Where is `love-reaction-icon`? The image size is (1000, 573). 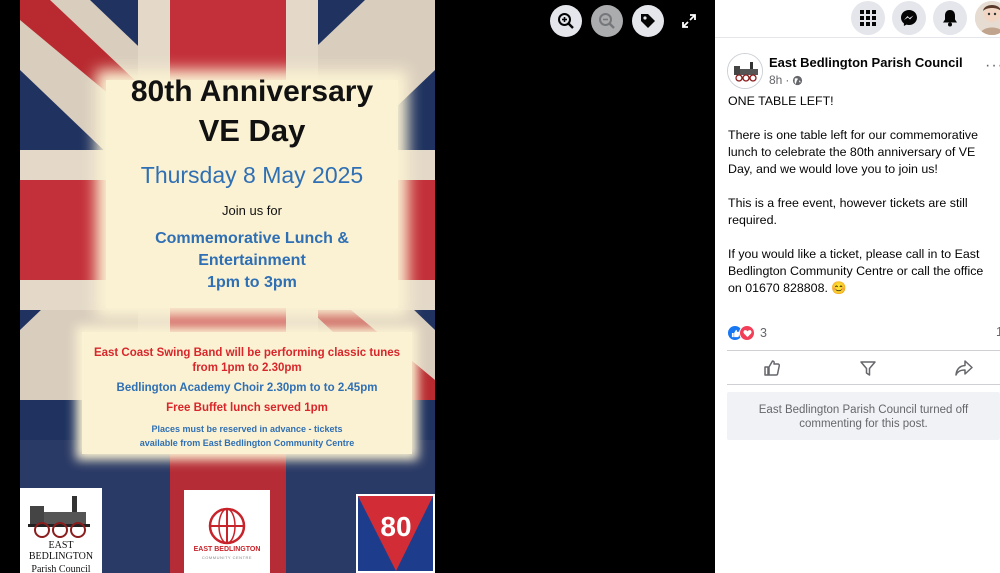
love-reaction-icon is located at coordinates (747, 333).